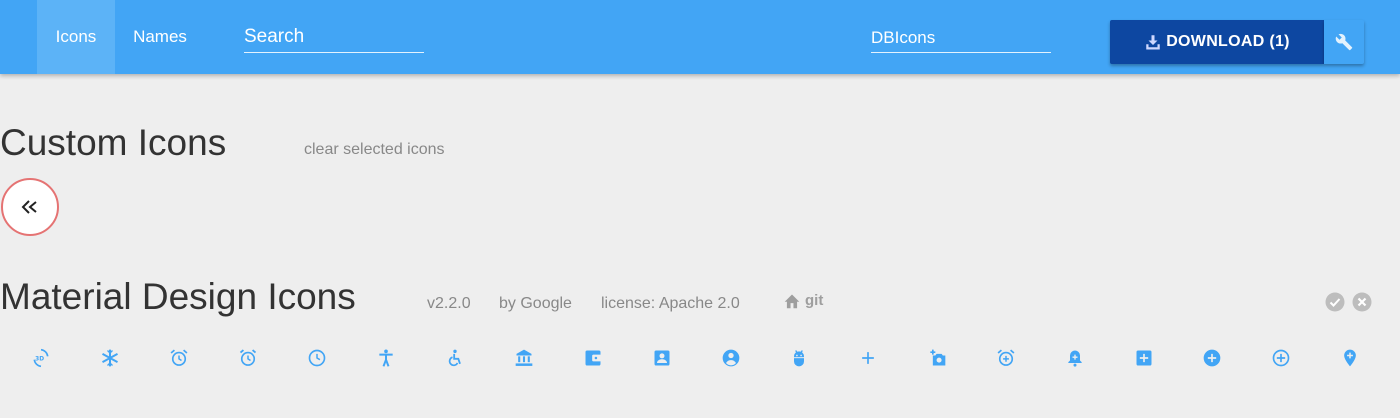  Describe the element at coordinates (449, 303) in the screenshot. I see `icon-set-version: v2.2.0` at that location.